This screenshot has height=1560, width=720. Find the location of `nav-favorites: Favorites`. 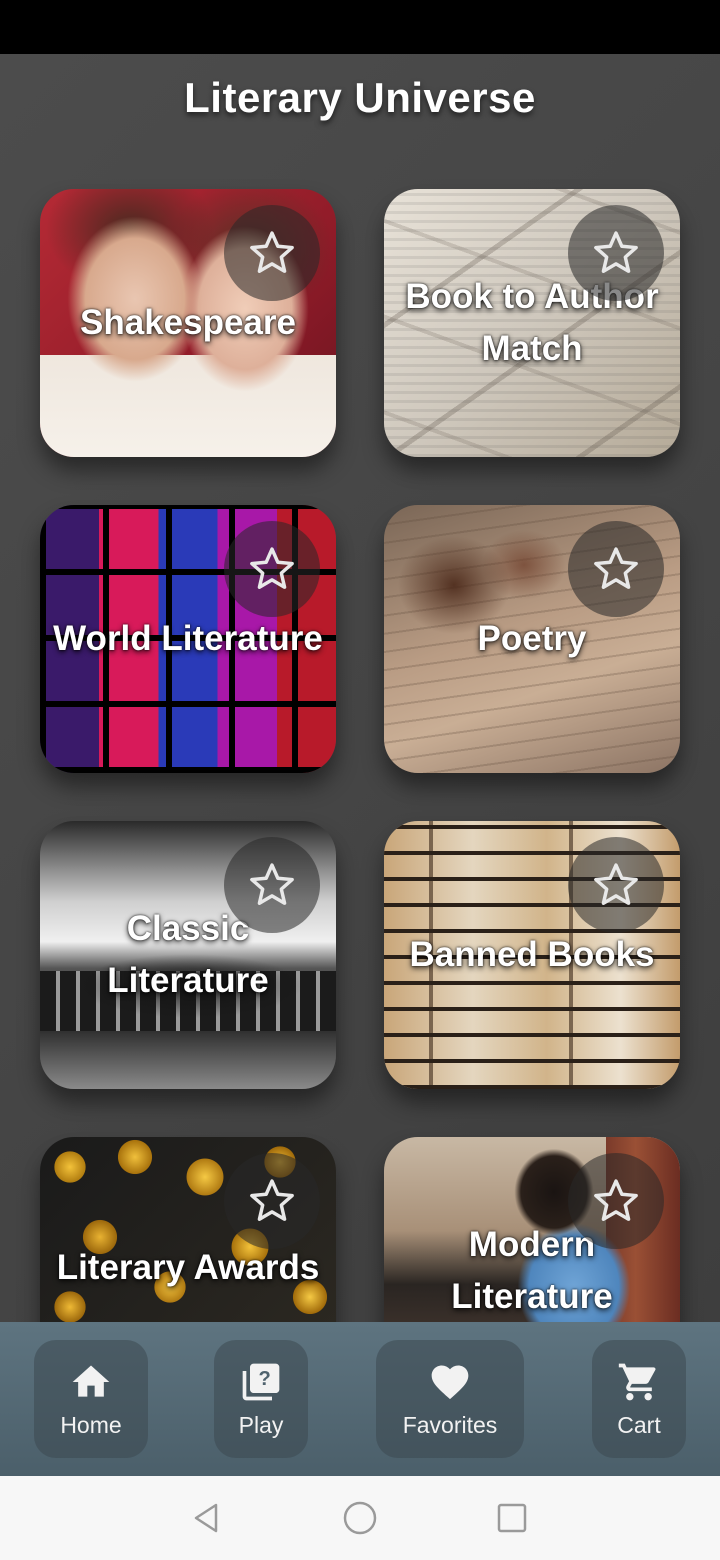

nav-favorites: Favorites is located at coordinates (450, 1399).